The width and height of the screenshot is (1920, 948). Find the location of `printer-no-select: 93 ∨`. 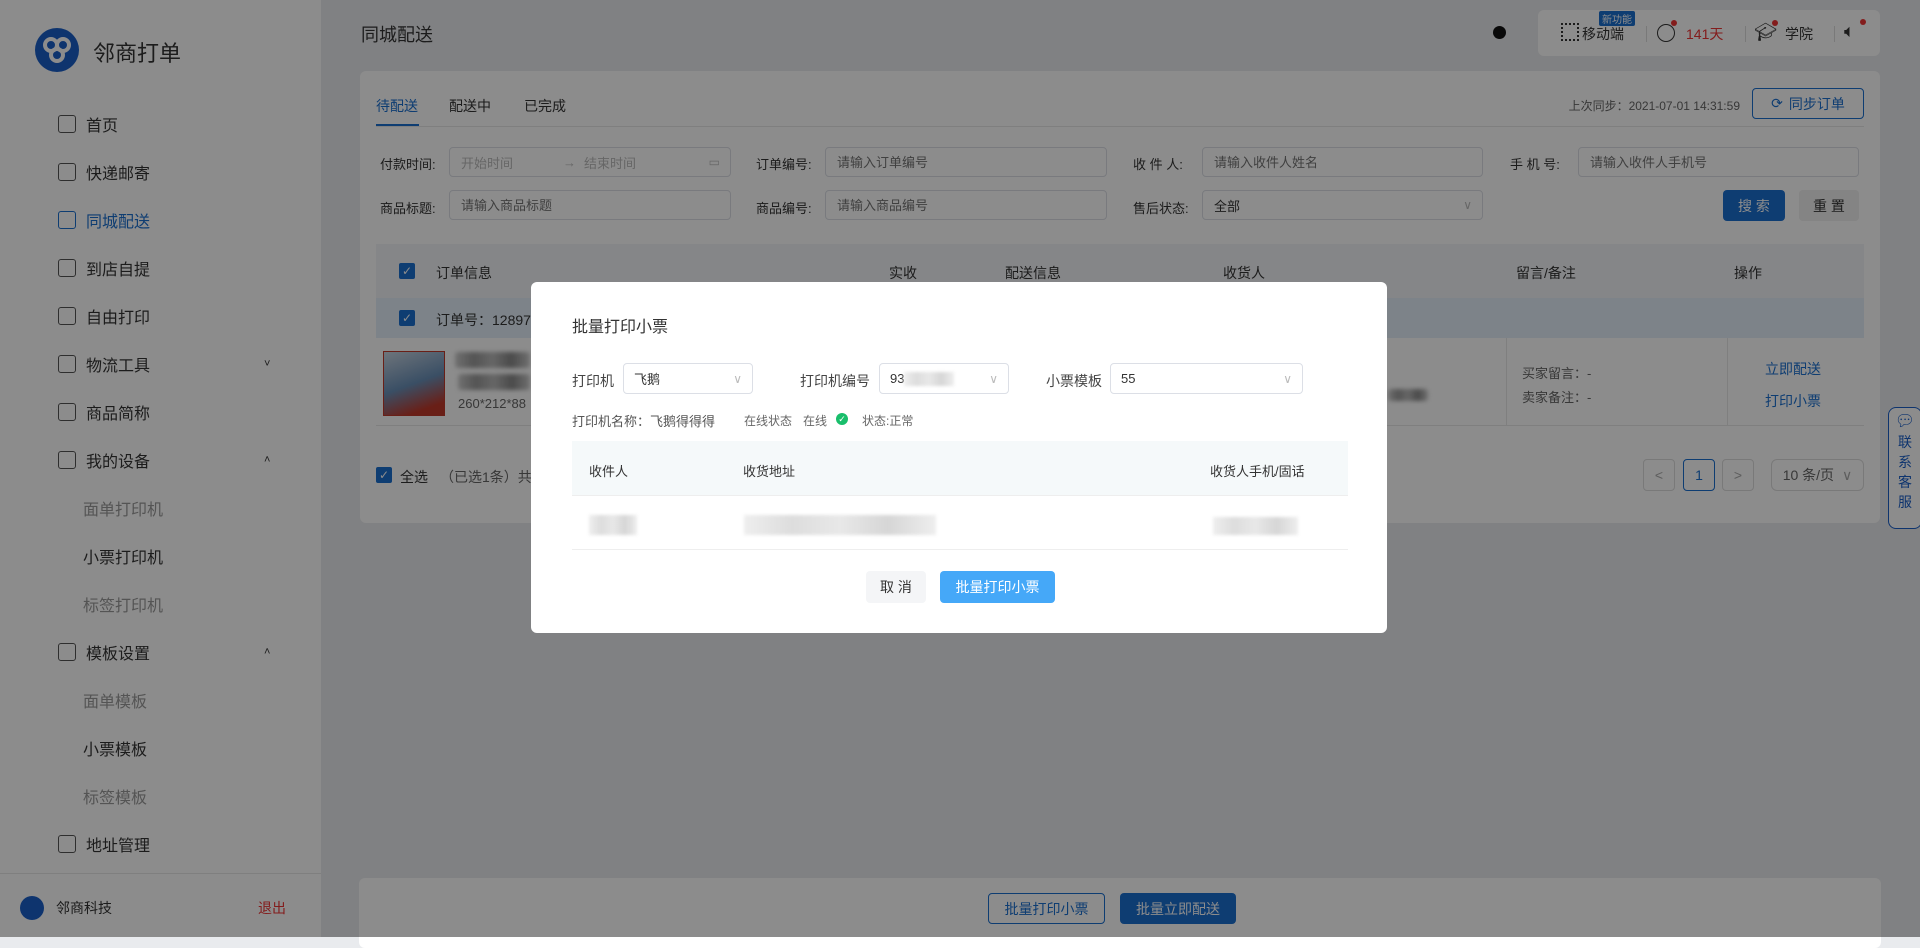

printer-no-select: 93 ∨ is located at coordinates (944, 378).